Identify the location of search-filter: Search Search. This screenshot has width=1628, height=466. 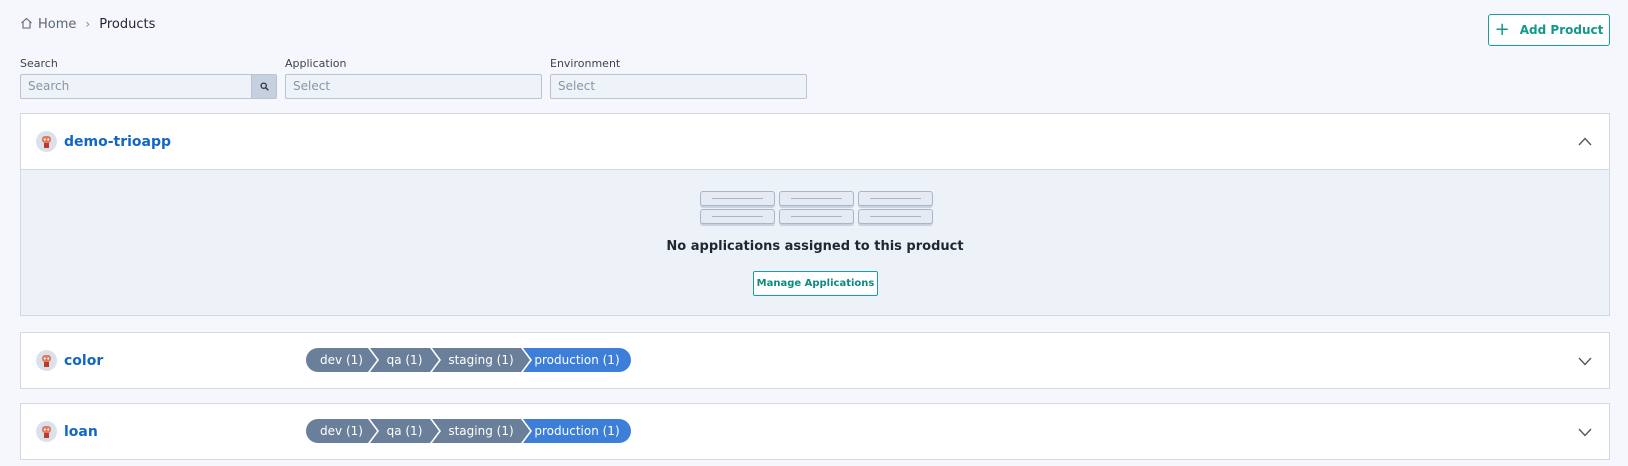
(148, 78).